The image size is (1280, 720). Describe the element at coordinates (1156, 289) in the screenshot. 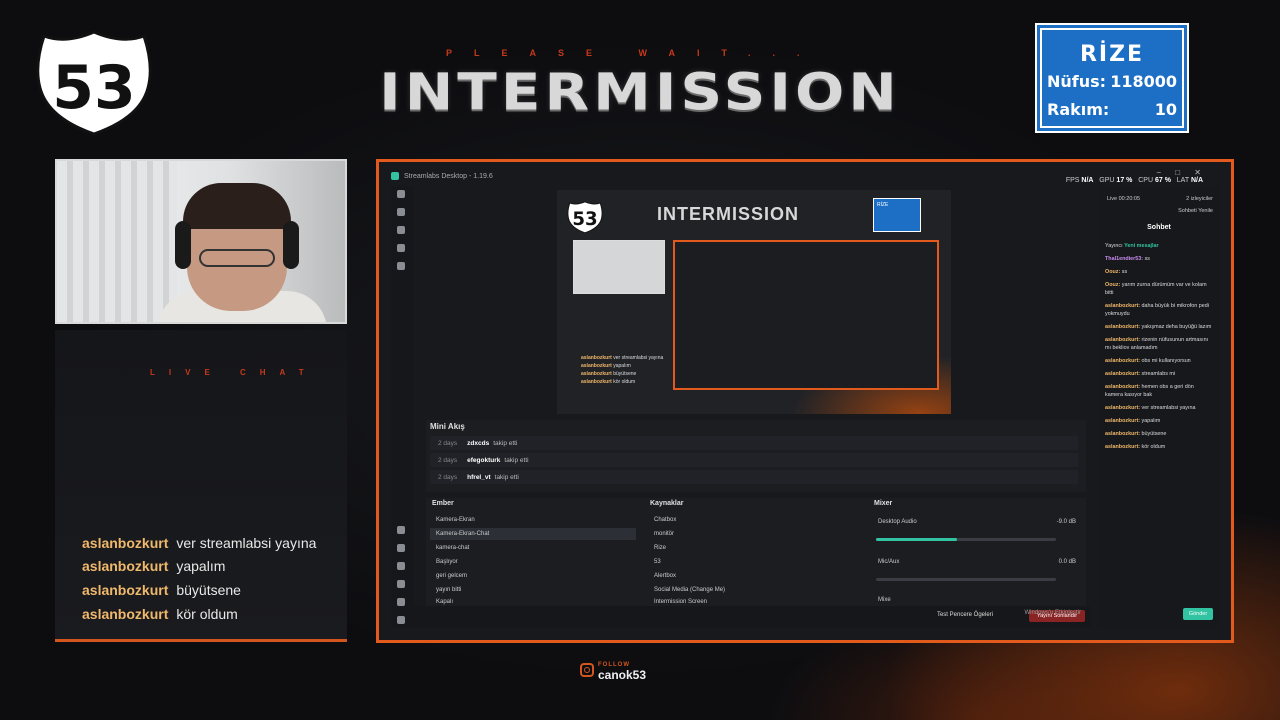

I see `chat-text: yarım zurna dürümüm var ve kolam bitti` at that location.